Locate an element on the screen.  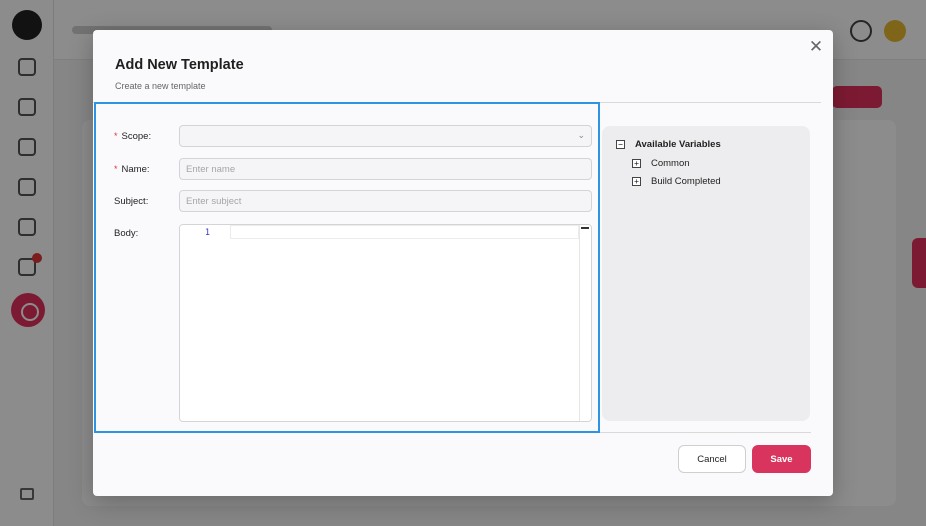
editor-gutter: 1 is located at coordinates (205, 323).